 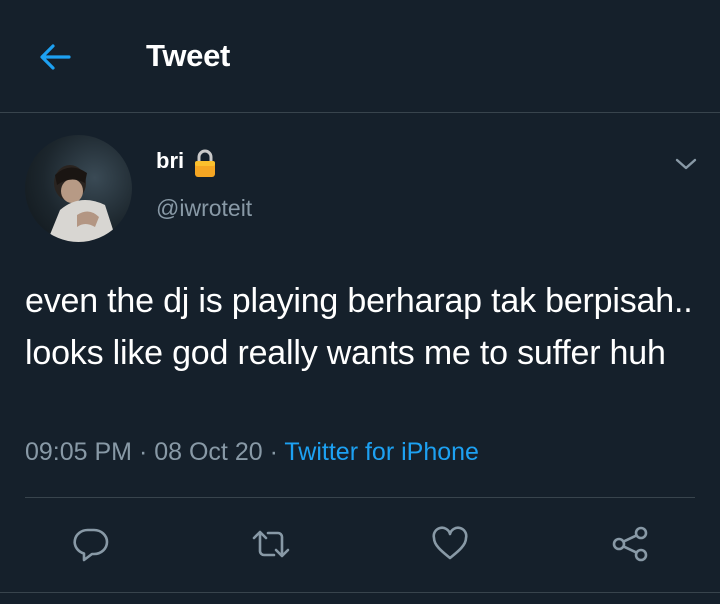 What do you see at coordinates (79, 452) in the screenshot?
I see `tweet-time: 09:05 PM` at bounding box center [79, 452].